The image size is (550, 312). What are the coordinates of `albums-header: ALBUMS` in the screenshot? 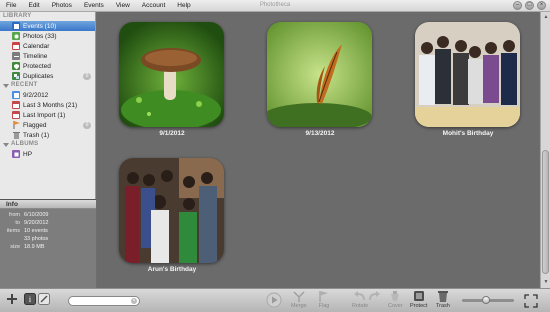 It's located at (47, 144).